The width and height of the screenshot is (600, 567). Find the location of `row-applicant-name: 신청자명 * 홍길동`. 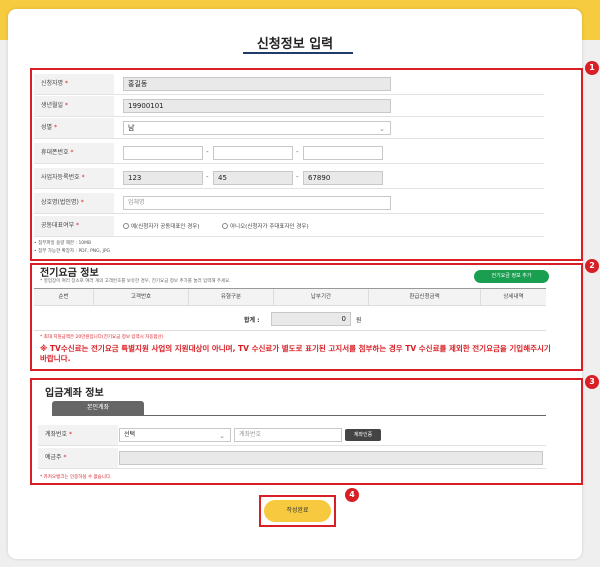

row-applicant-name: 신청자명 * 홍길동 is located at coordinates (289, 84).